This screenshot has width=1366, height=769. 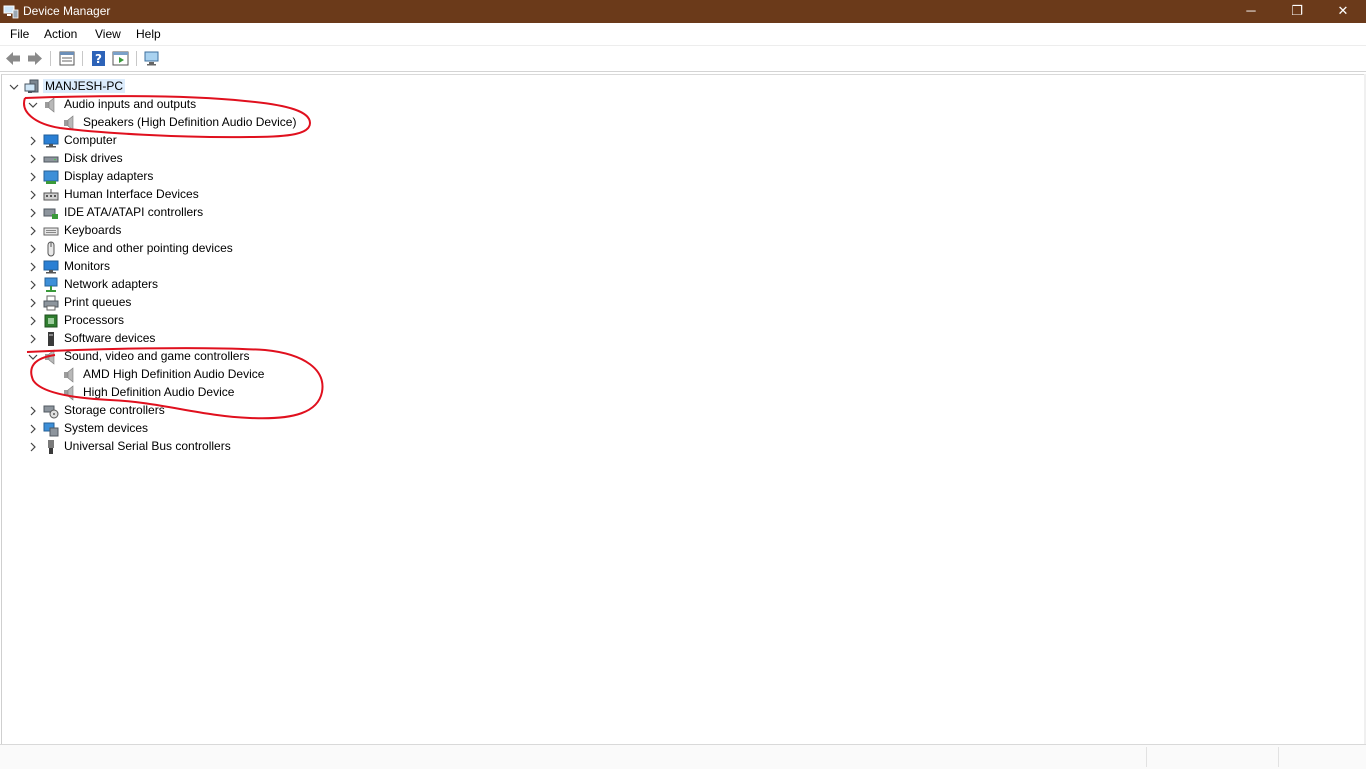 What do you see at coordinates (683, 33) in the screenshot?
I see `menu-bar: File Action View Help` at bounding box center [683, 33].